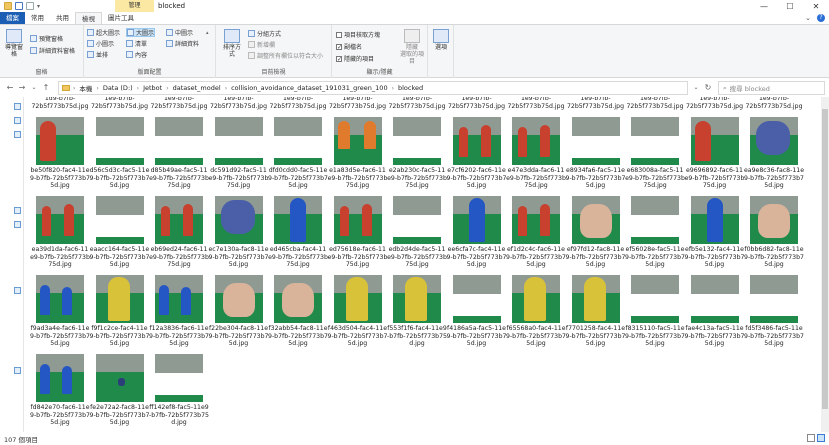  Describe the element at coordinates (808, 18) in the screenshot. I see `collapse-ribbon-icon: ⌄` at that location.